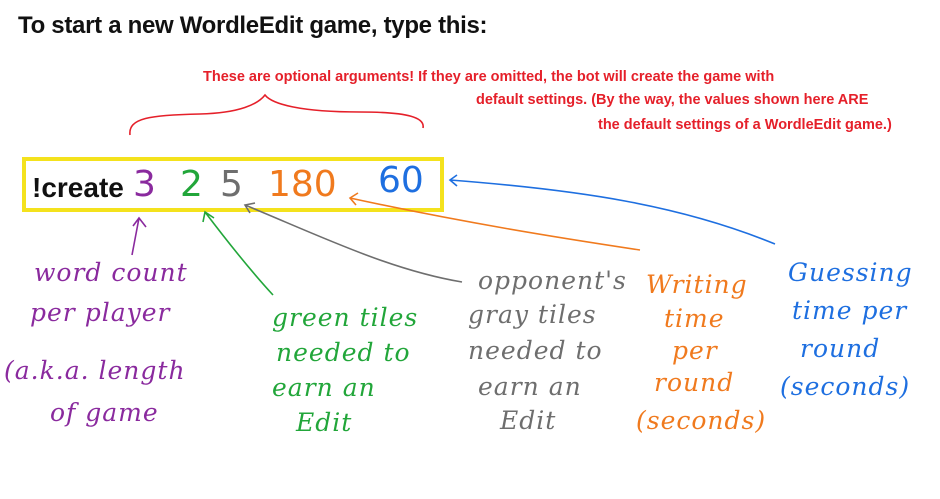 The width and height of the screenshot is (940, 499). Describe the element at coordinates (845, 386) in the screenshot. I see `guessing-time-label-line-4: (seconds)` at that location.